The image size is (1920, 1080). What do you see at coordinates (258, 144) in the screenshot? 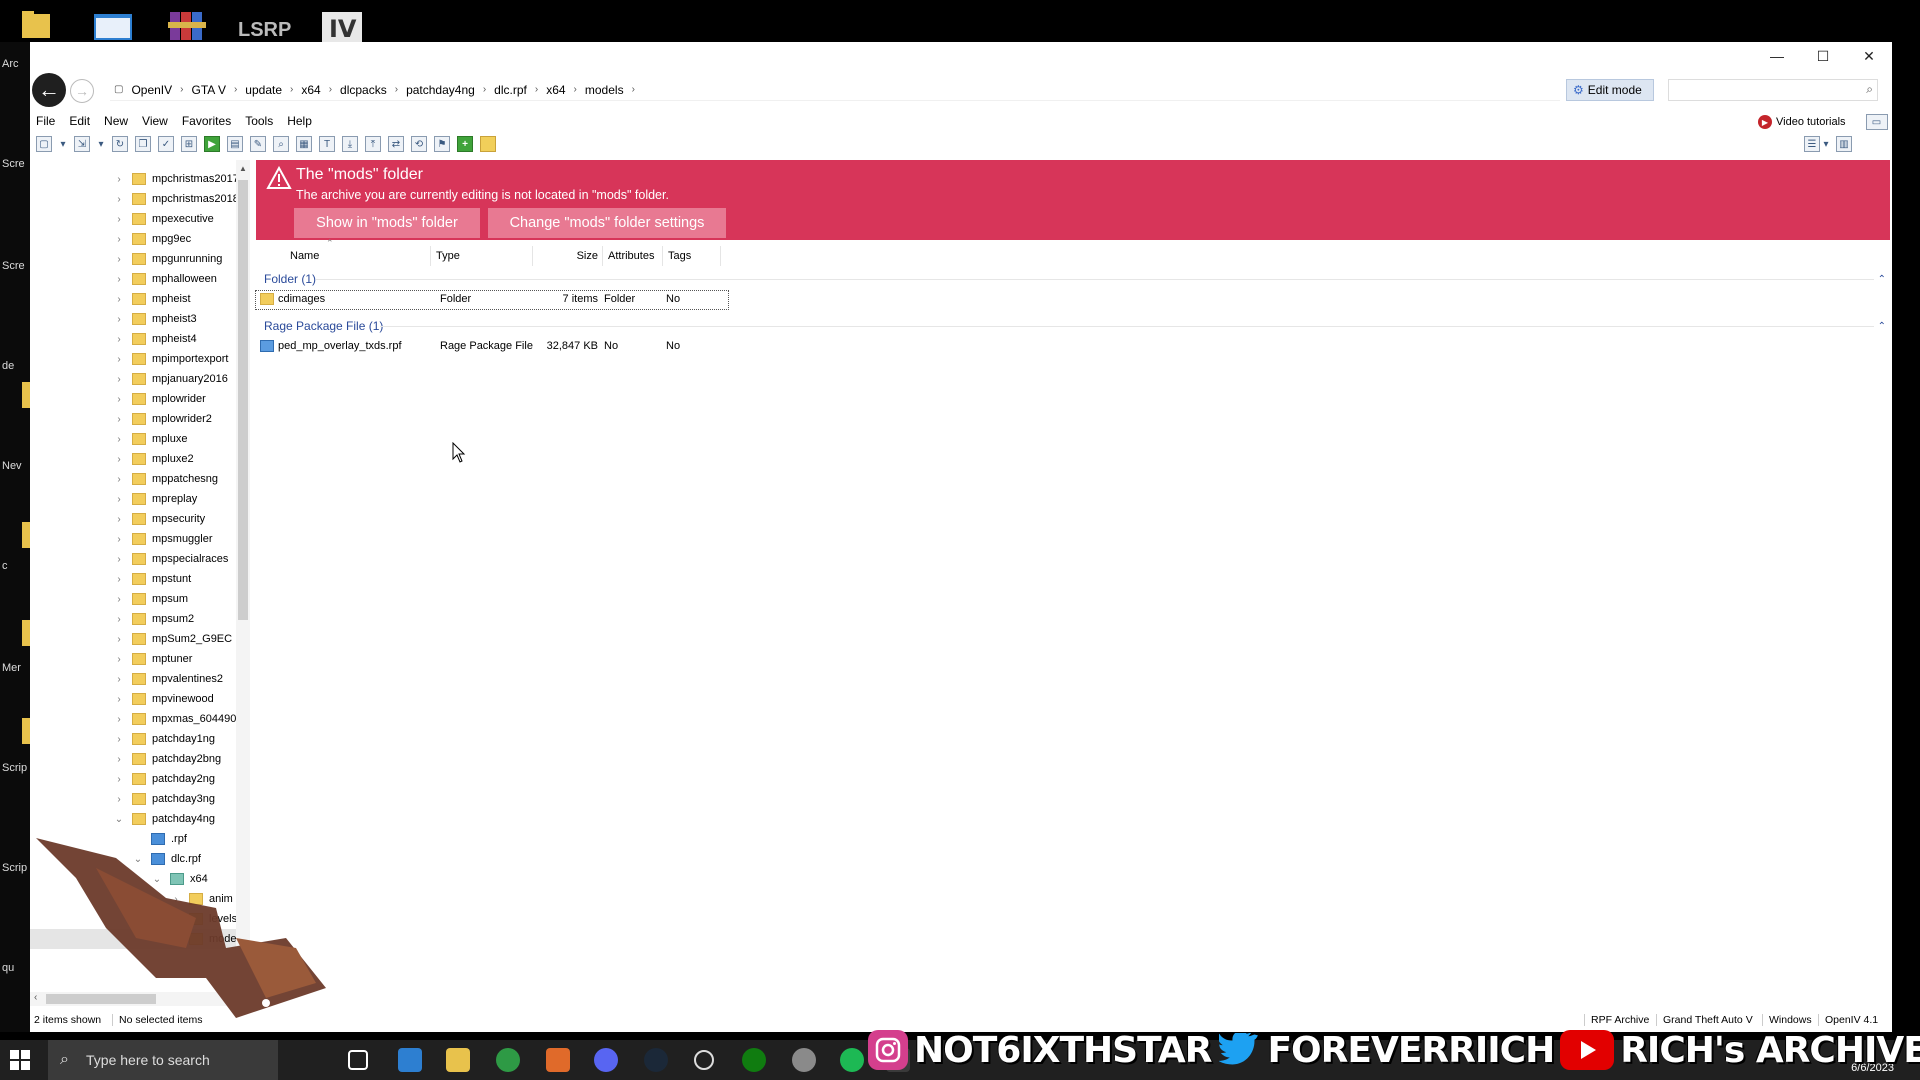
I see `edit-icon: ✎` at bounding box center [258, 144].